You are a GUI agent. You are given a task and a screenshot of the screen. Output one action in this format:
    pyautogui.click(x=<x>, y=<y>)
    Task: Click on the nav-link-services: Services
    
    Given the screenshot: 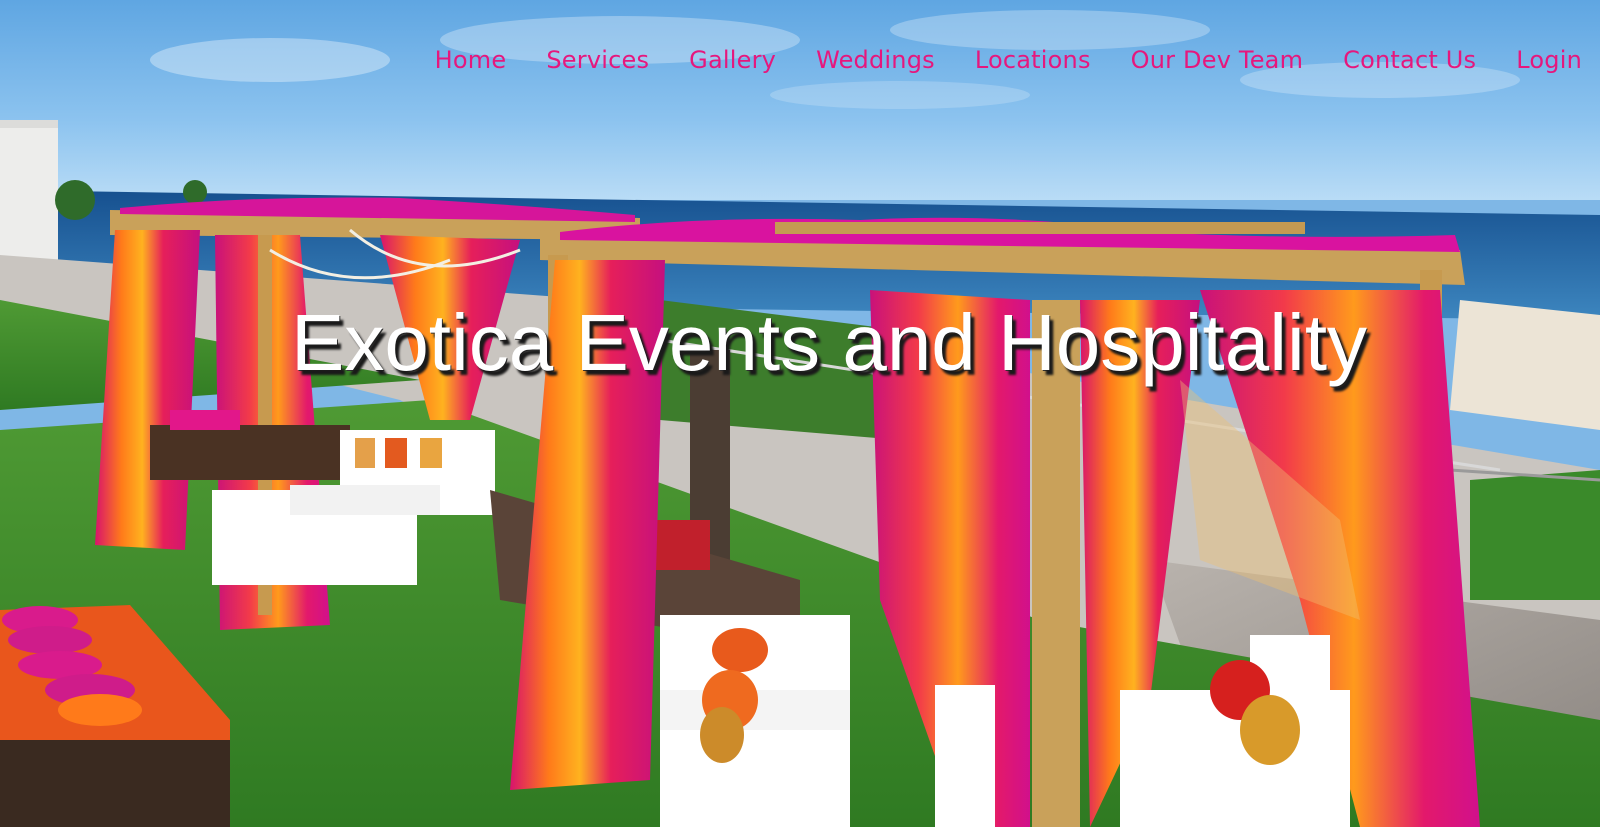 What is the action you would take?
    pyautogui.click(x=597, y=60)
    